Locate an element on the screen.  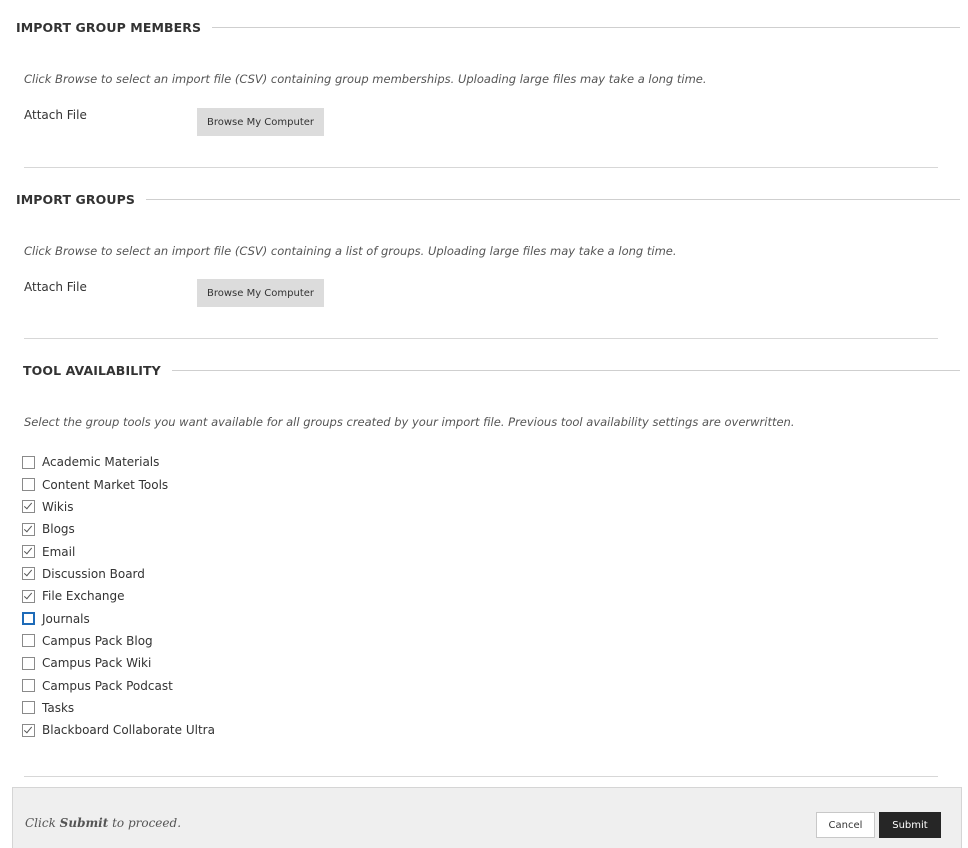
tool-item-discussion-board: Discussion Board is located at coordinates (118, 574).